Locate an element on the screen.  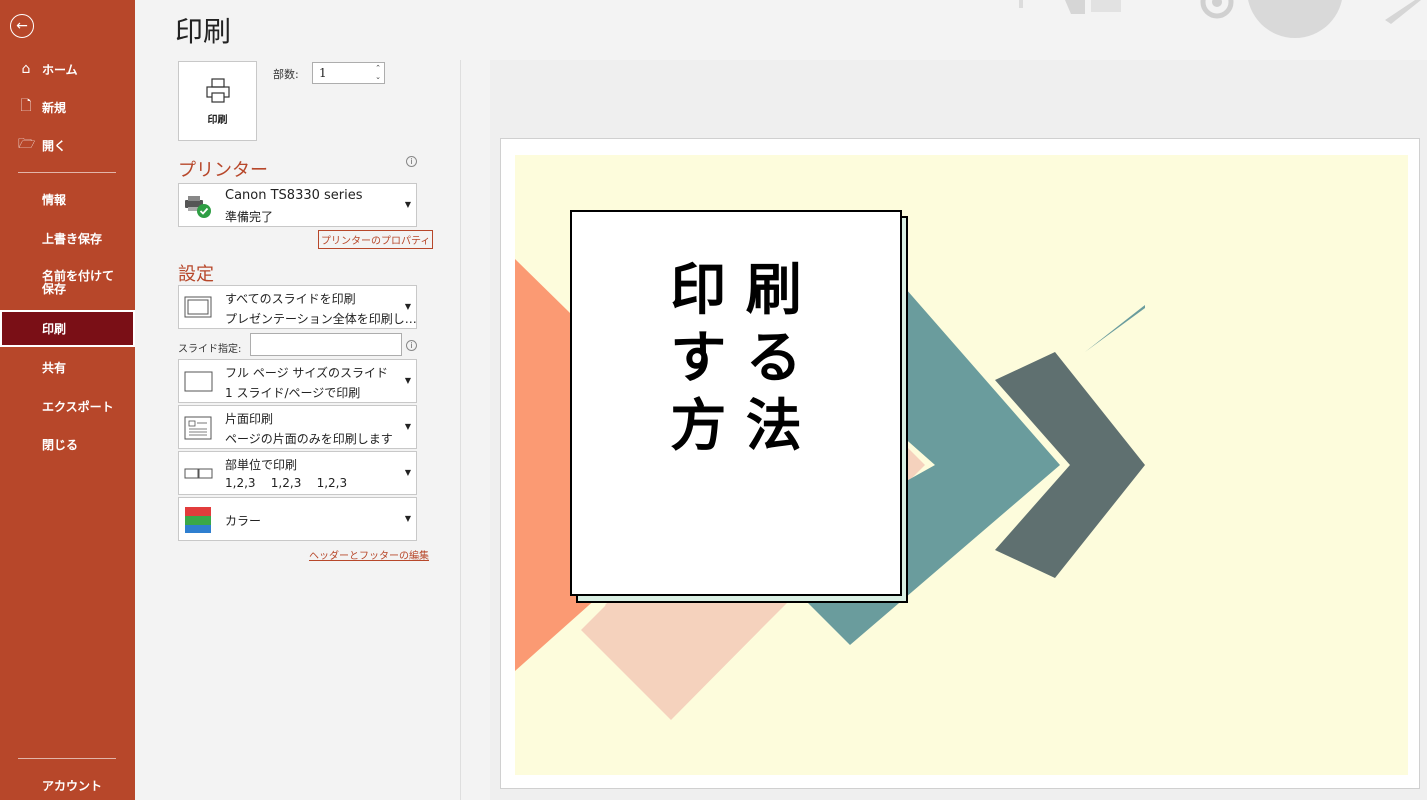
sidebar-item-label: 新規 is located at coordinates (54, 107).